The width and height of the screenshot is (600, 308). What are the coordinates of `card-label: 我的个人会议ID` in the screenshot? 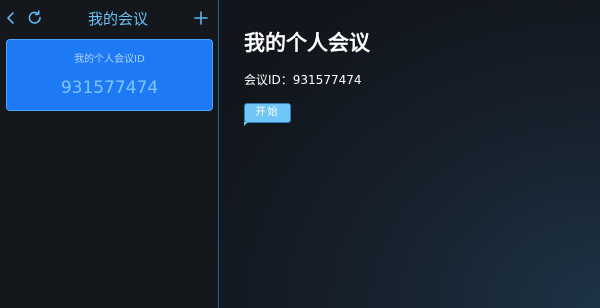 It's located at (109, 59).